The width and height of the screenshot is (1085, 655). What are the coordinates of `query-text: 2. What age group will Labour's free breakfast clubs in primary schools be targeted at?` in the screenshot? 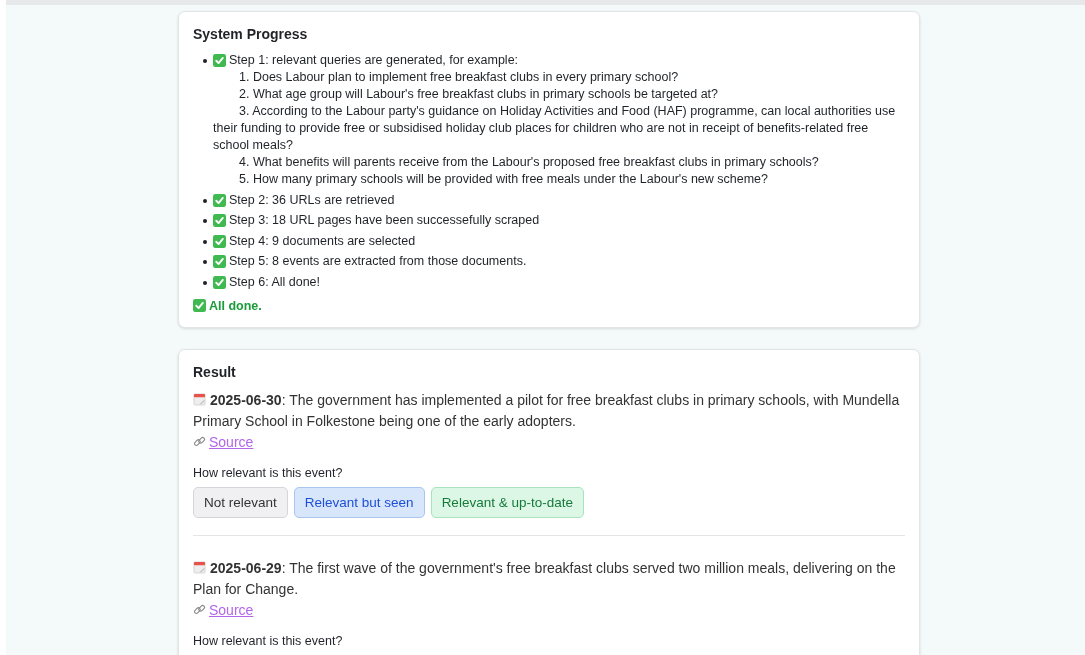 It's located at (479, 94).